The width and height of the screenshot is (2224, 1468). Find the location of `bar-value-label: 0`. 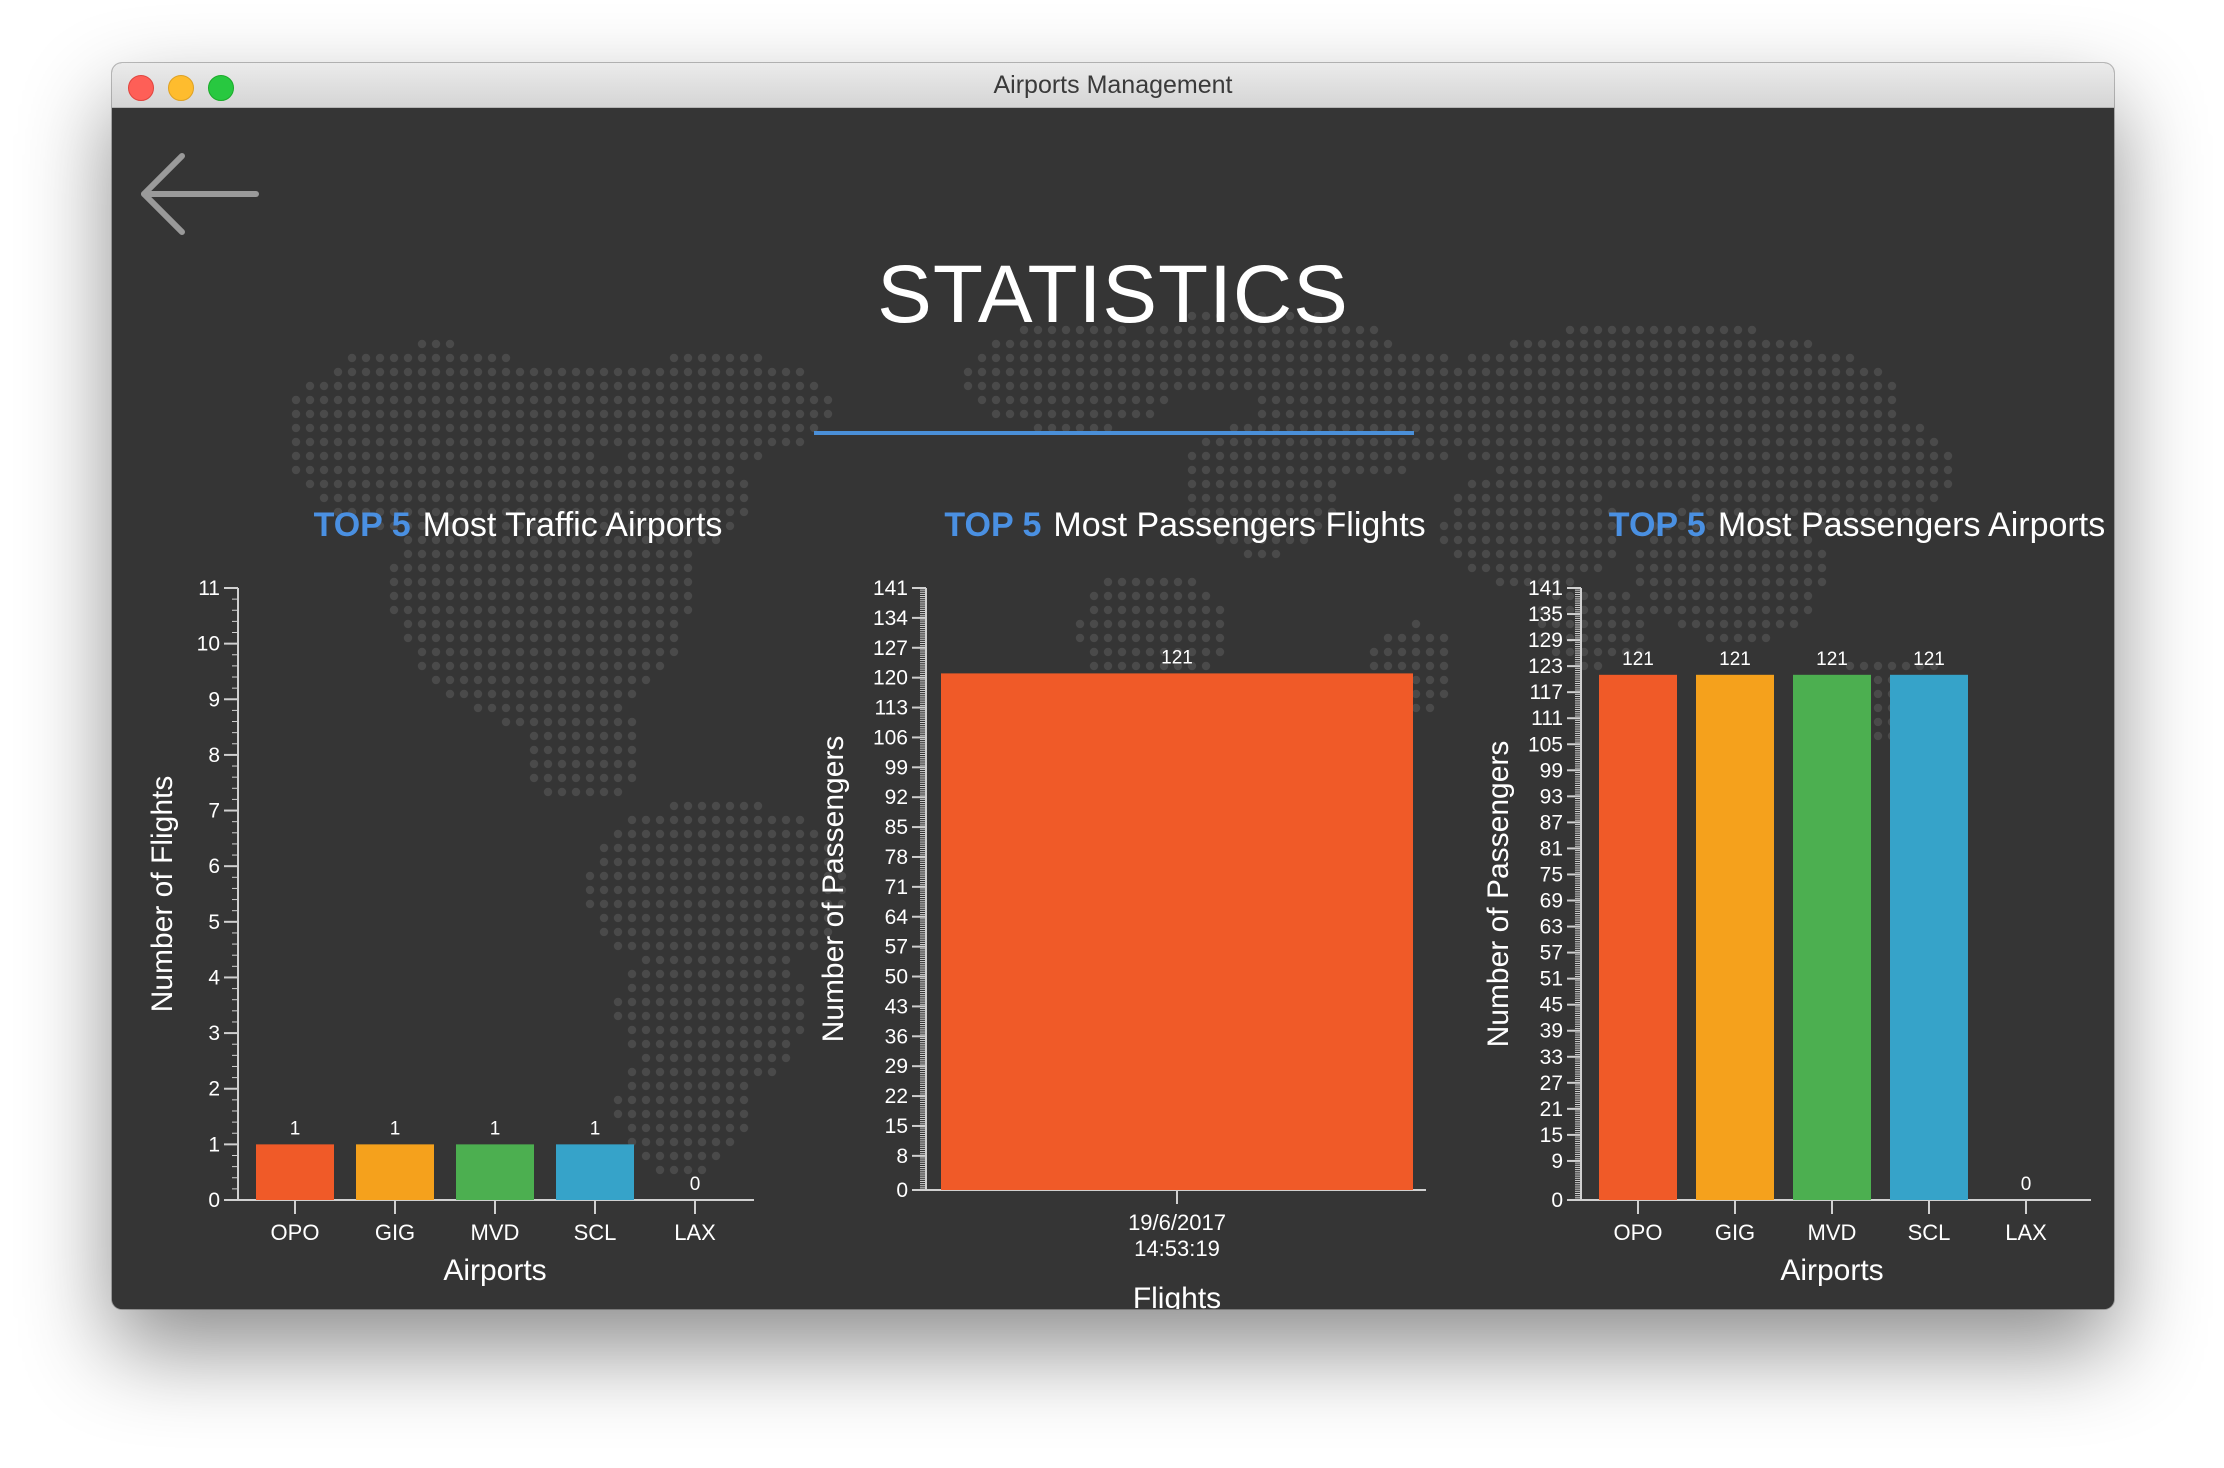

bar-value-label: 0 is located at coordinates (2026, 1184).